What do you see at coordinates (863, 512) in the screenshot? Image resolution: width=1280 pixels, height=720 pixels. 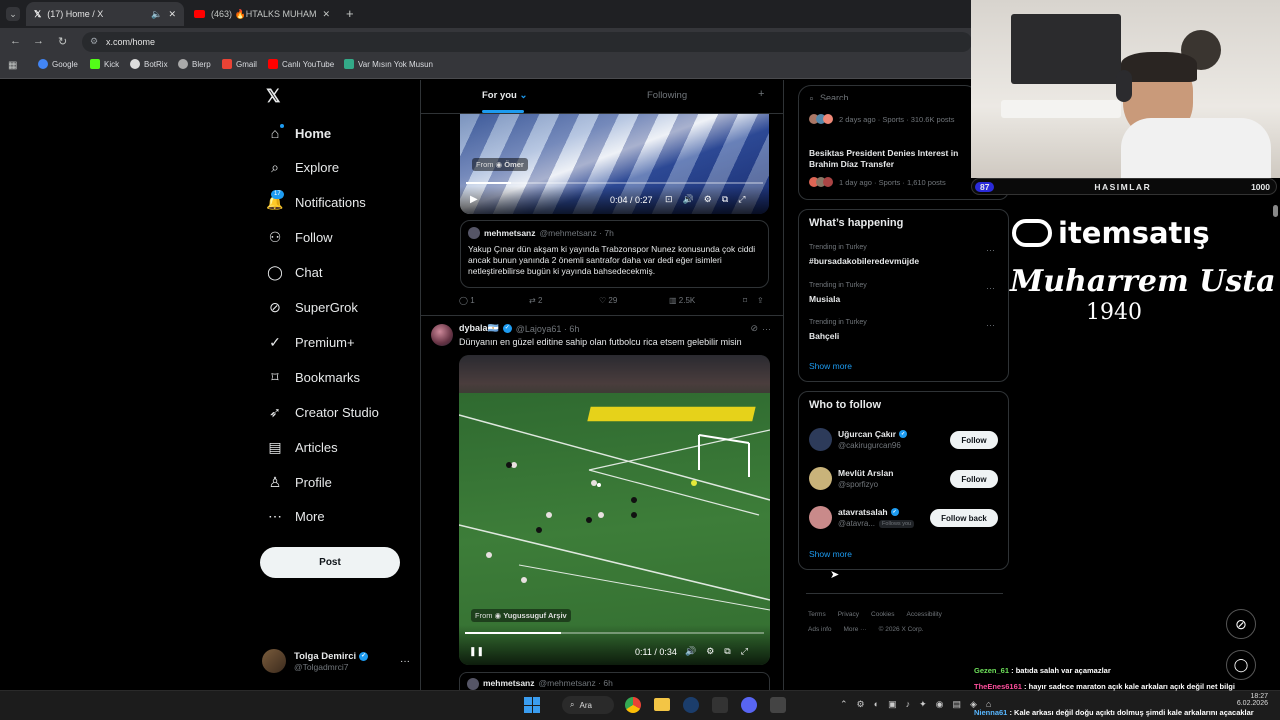 I see `suggested-user-name: atavratsalah` at bounding box center [863, 512].